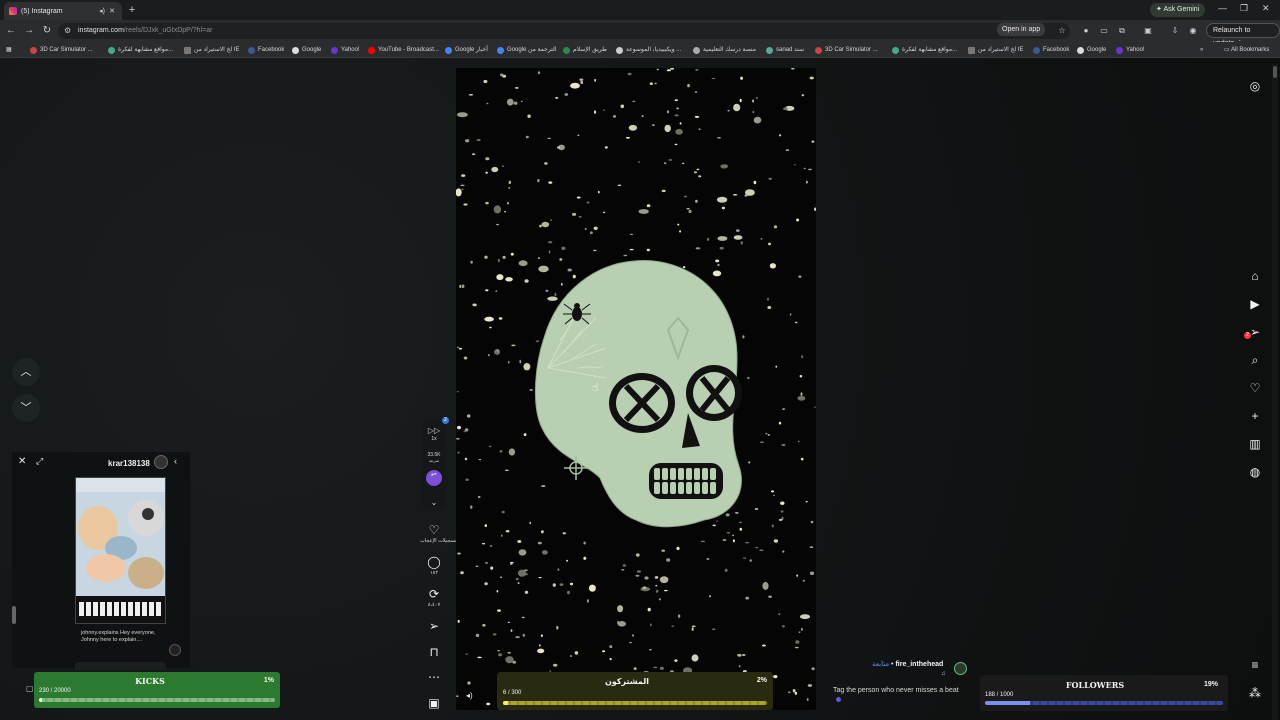 This screenshot has width=1280, height=720. What do you see at coordinates (1255, 86) in the screenshot?
I see `instagram-logo-icon: ◎` at bounding box center [1255, 86].